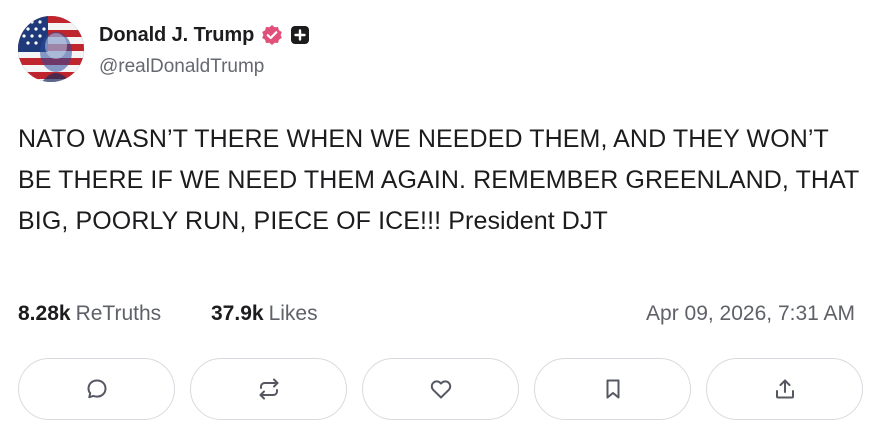 This screenshot has width=881, height=429. I want to click on avatar, so click(51, 49).